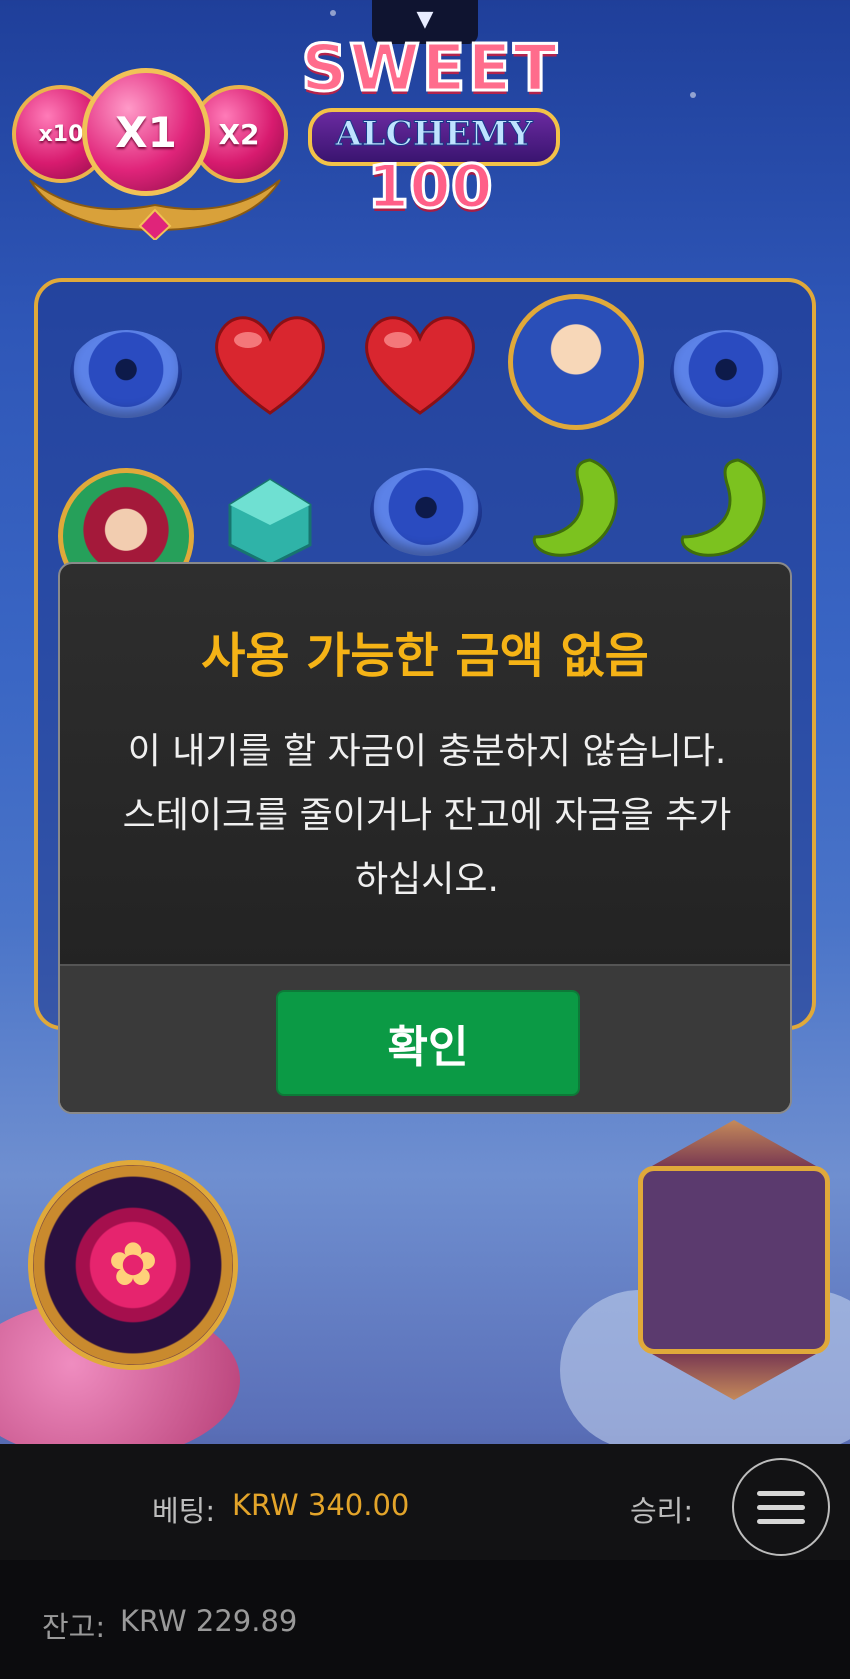  I want to click on logo-100-text: 100, so click(430, 187).